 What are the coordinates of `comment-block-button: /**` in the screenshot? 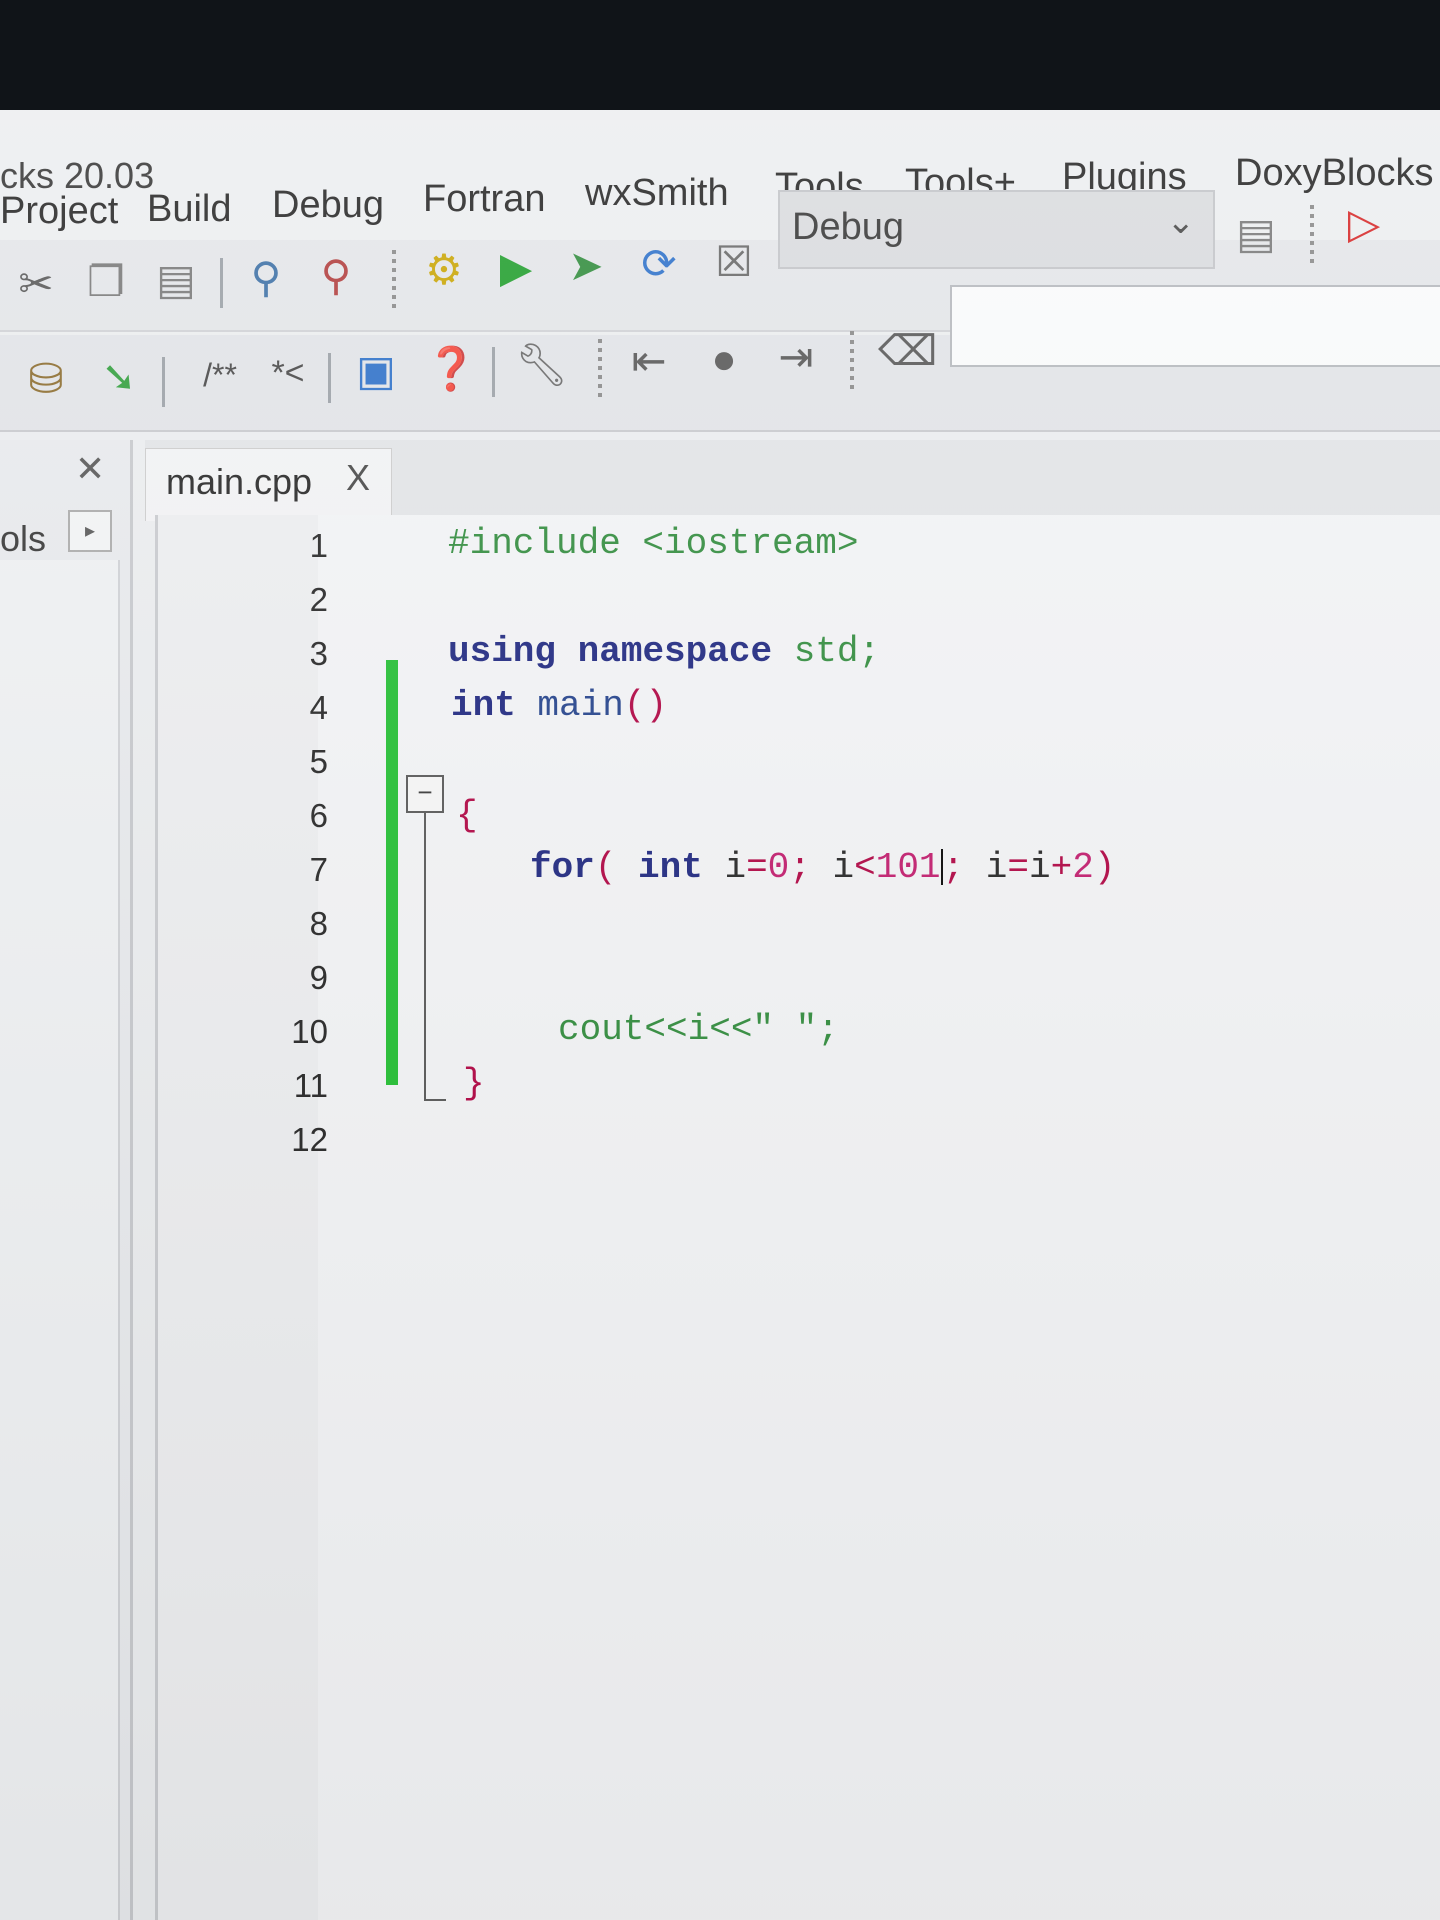 It's located at (220, 375).